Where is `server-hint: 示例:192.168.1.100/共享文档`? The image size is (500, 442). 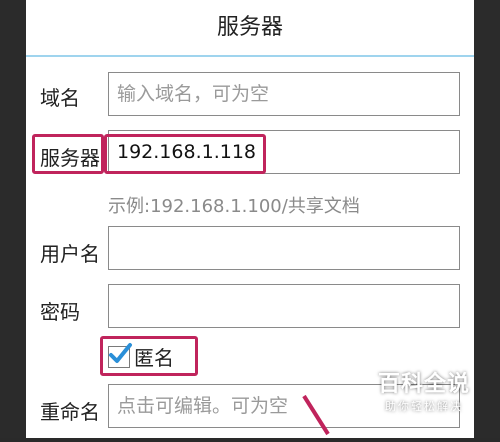 server-hint: 示例:192.168.1.100/共享文档 is located at coordinates (234, 206).